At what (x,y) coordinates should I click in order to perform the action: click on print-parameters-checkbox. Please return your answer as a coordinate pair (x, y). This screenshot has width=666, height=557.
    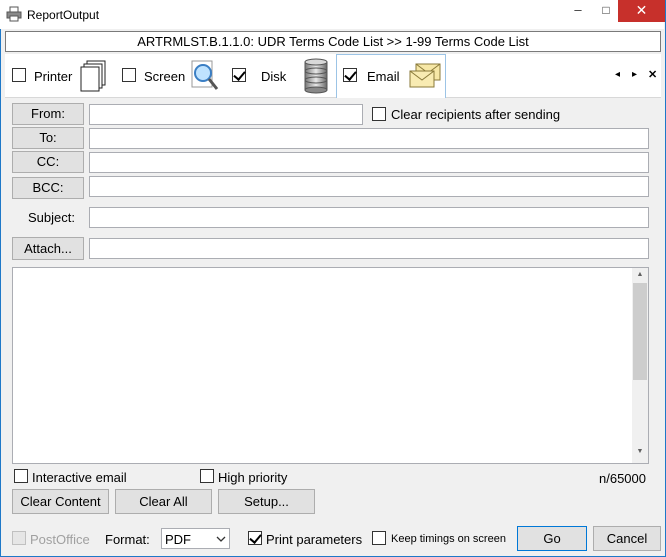
    Looking at the image, I should click on (255, 538).